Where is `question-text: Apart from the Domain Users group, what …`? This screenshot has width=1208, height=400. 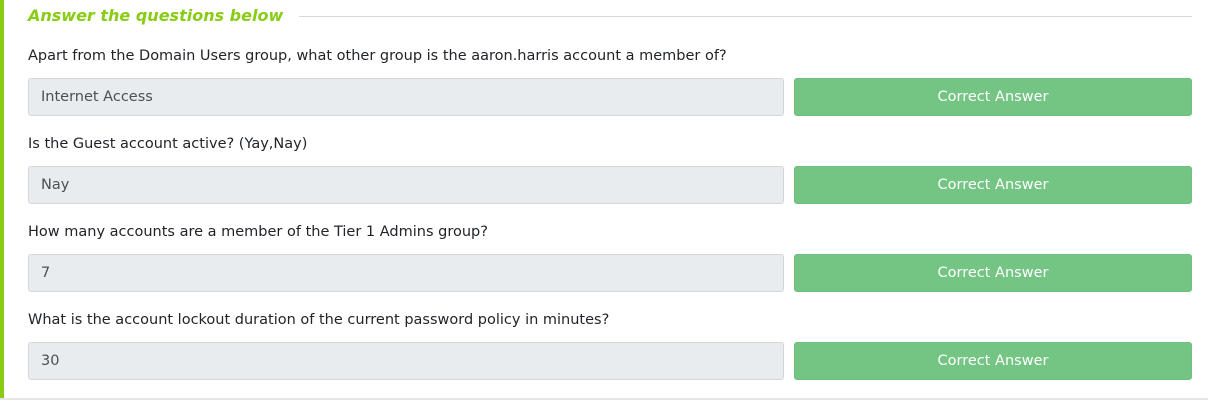
question-text: Apart from the Domain Users group, what … is located at coordinates (377, 56).